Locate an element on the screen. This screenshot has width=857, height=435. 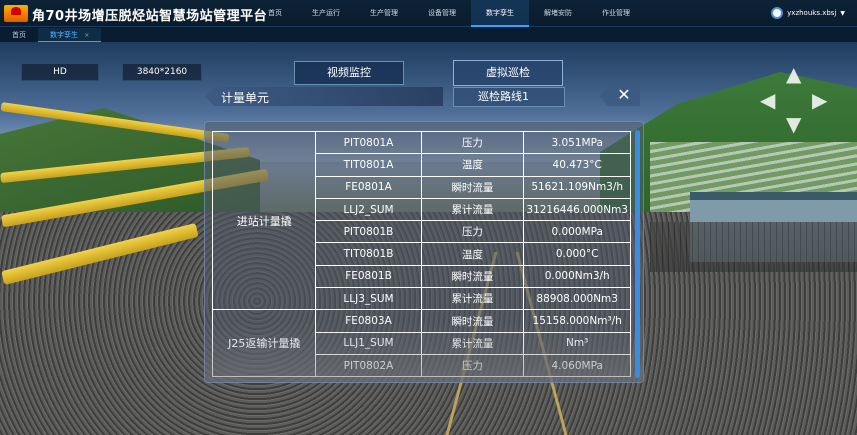
table-row: J25返输计量撬 FE0803A 瞬时流量 15158.000Nm³/h is located at coordinates (421, 343).